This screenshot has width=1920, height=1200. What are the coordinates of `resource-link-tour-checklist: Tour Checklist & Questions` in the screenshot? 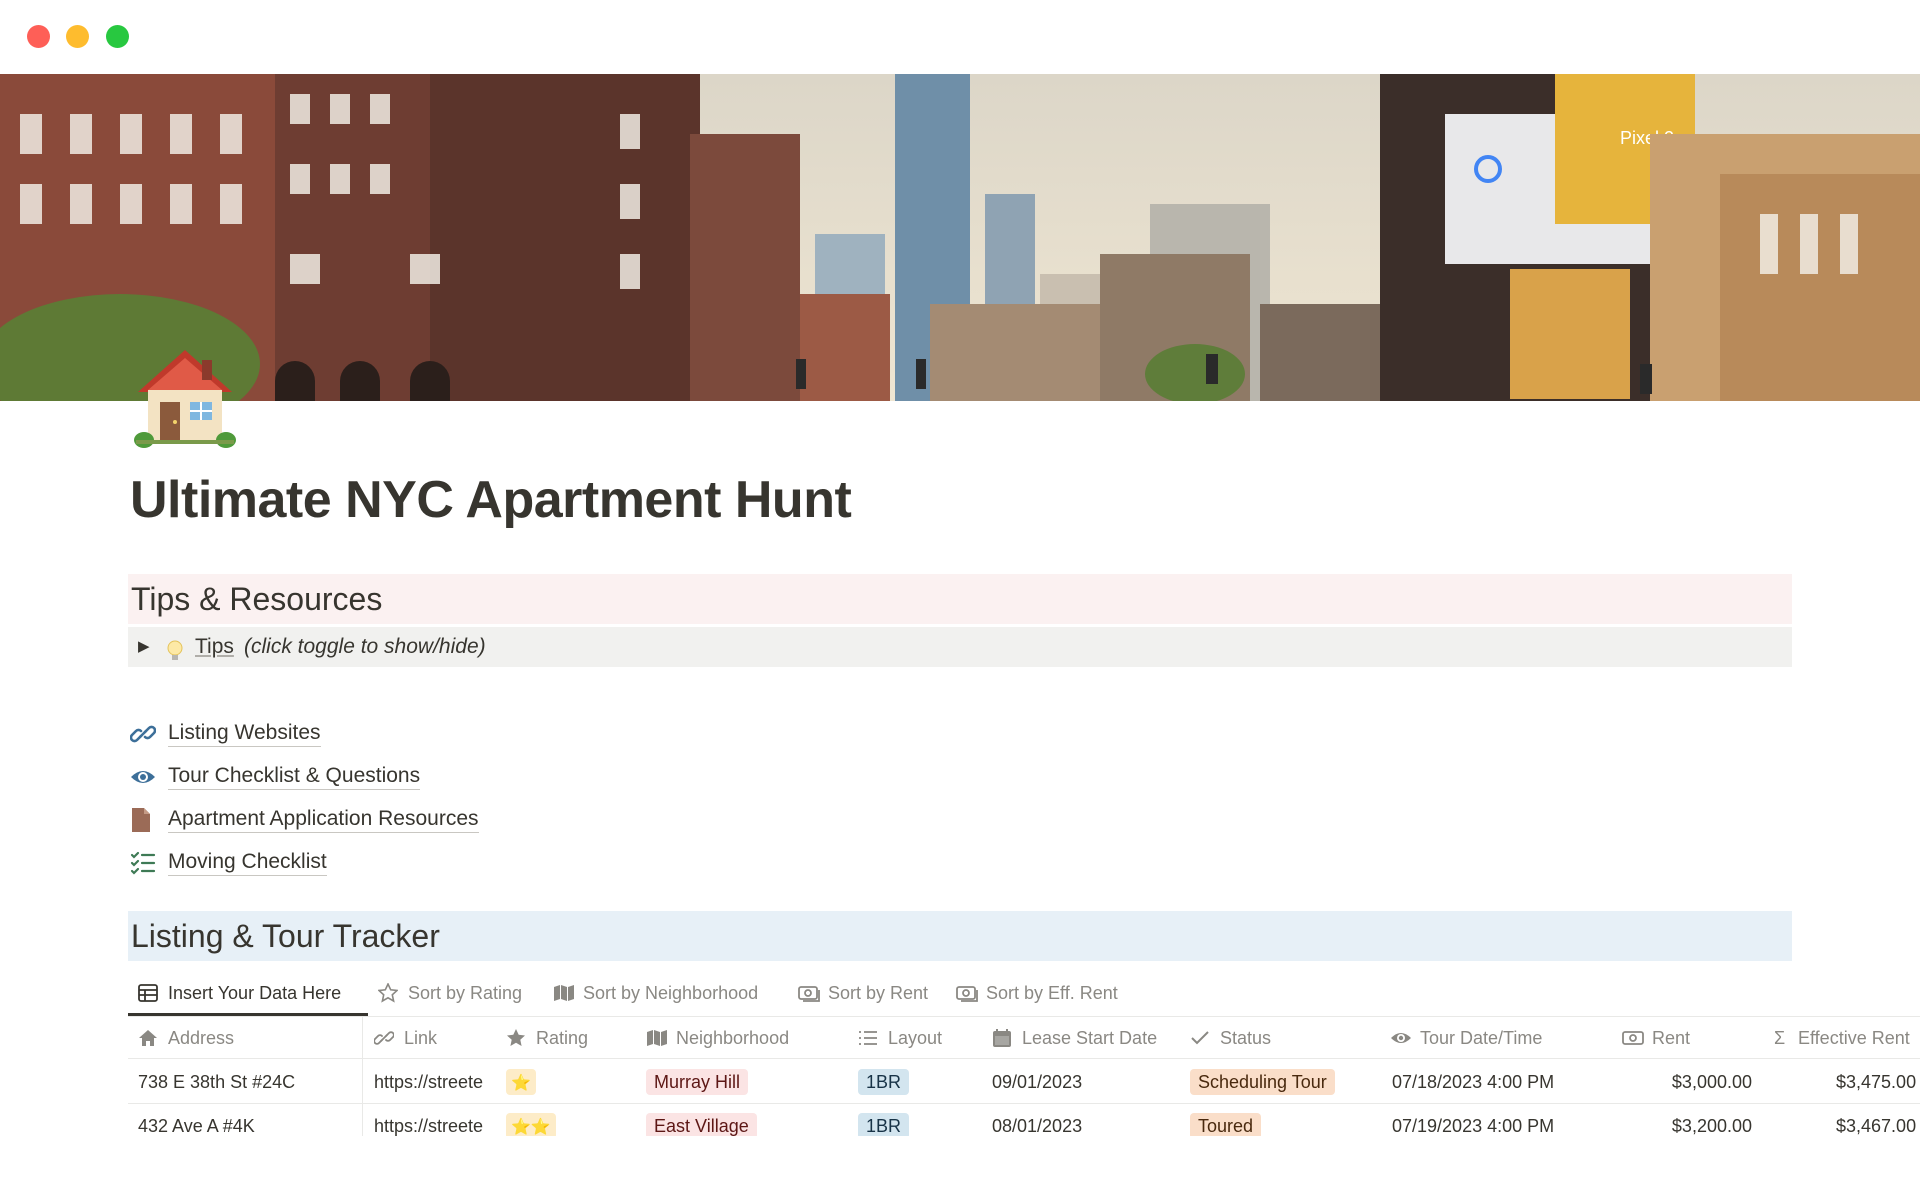 It's located at (304, 776).